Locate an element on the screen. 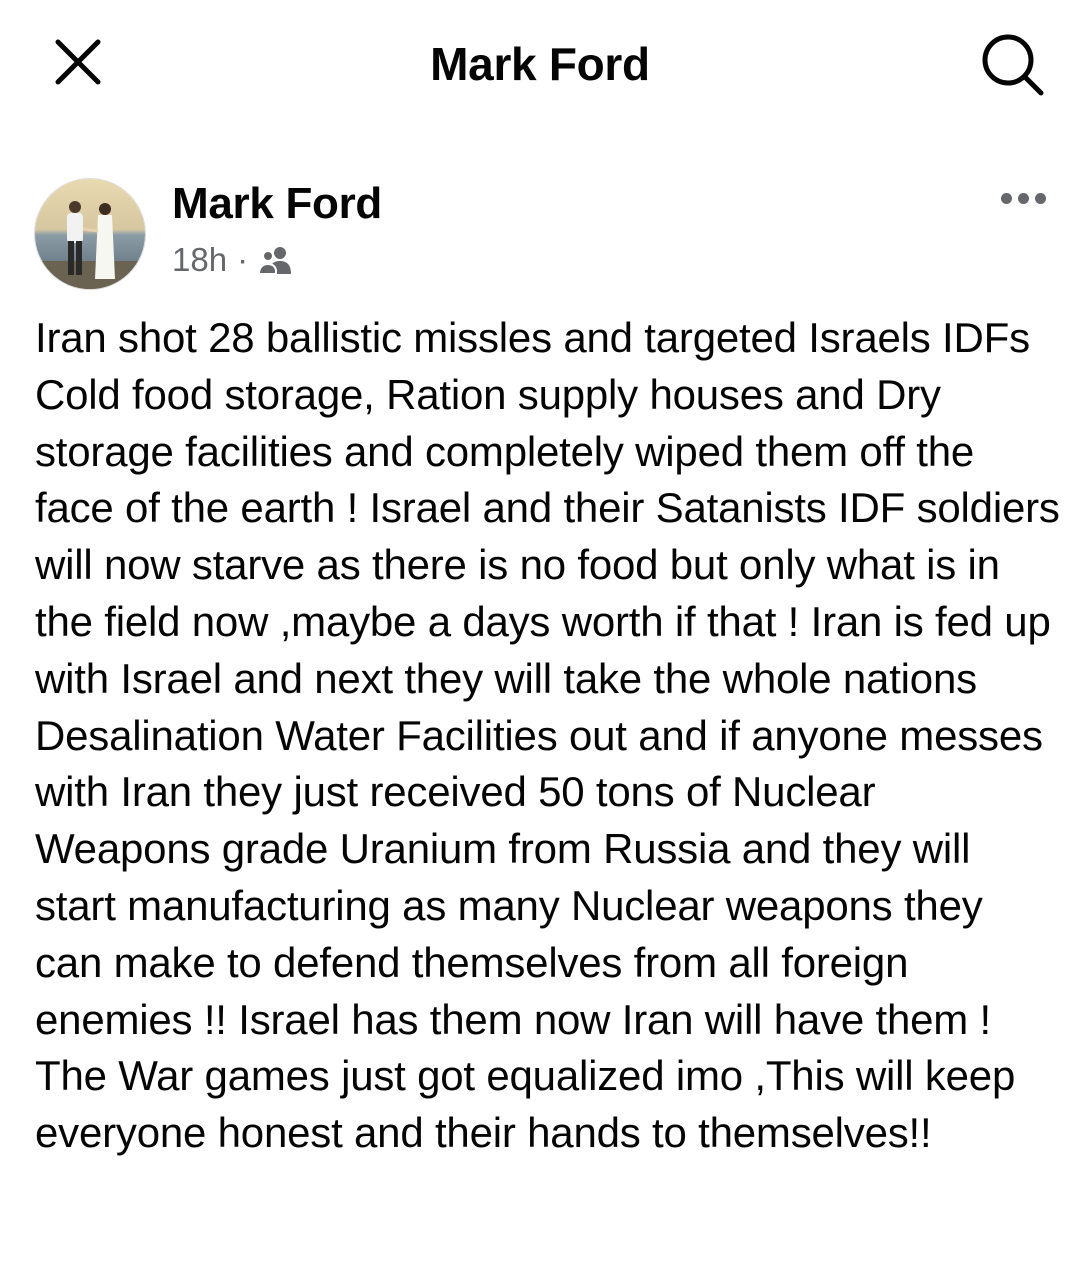 This screenshot has width=1080, height=1278. more-options-button is located at coordinates (1023, 198).